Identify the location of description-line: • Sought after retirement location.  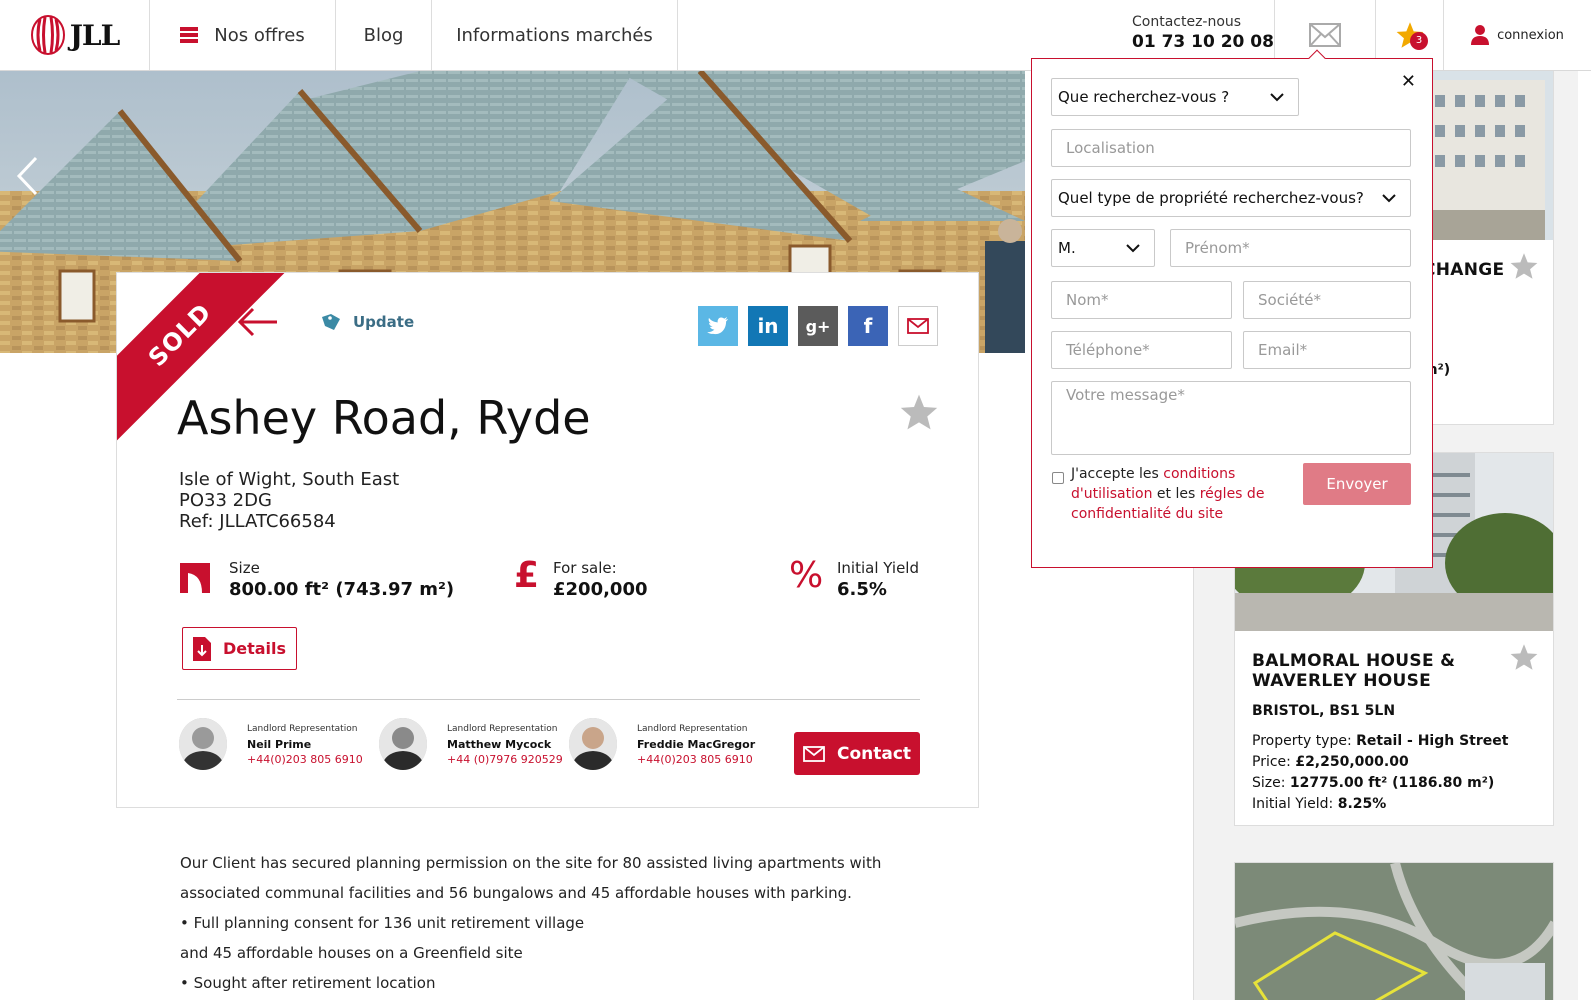
(308, 983).